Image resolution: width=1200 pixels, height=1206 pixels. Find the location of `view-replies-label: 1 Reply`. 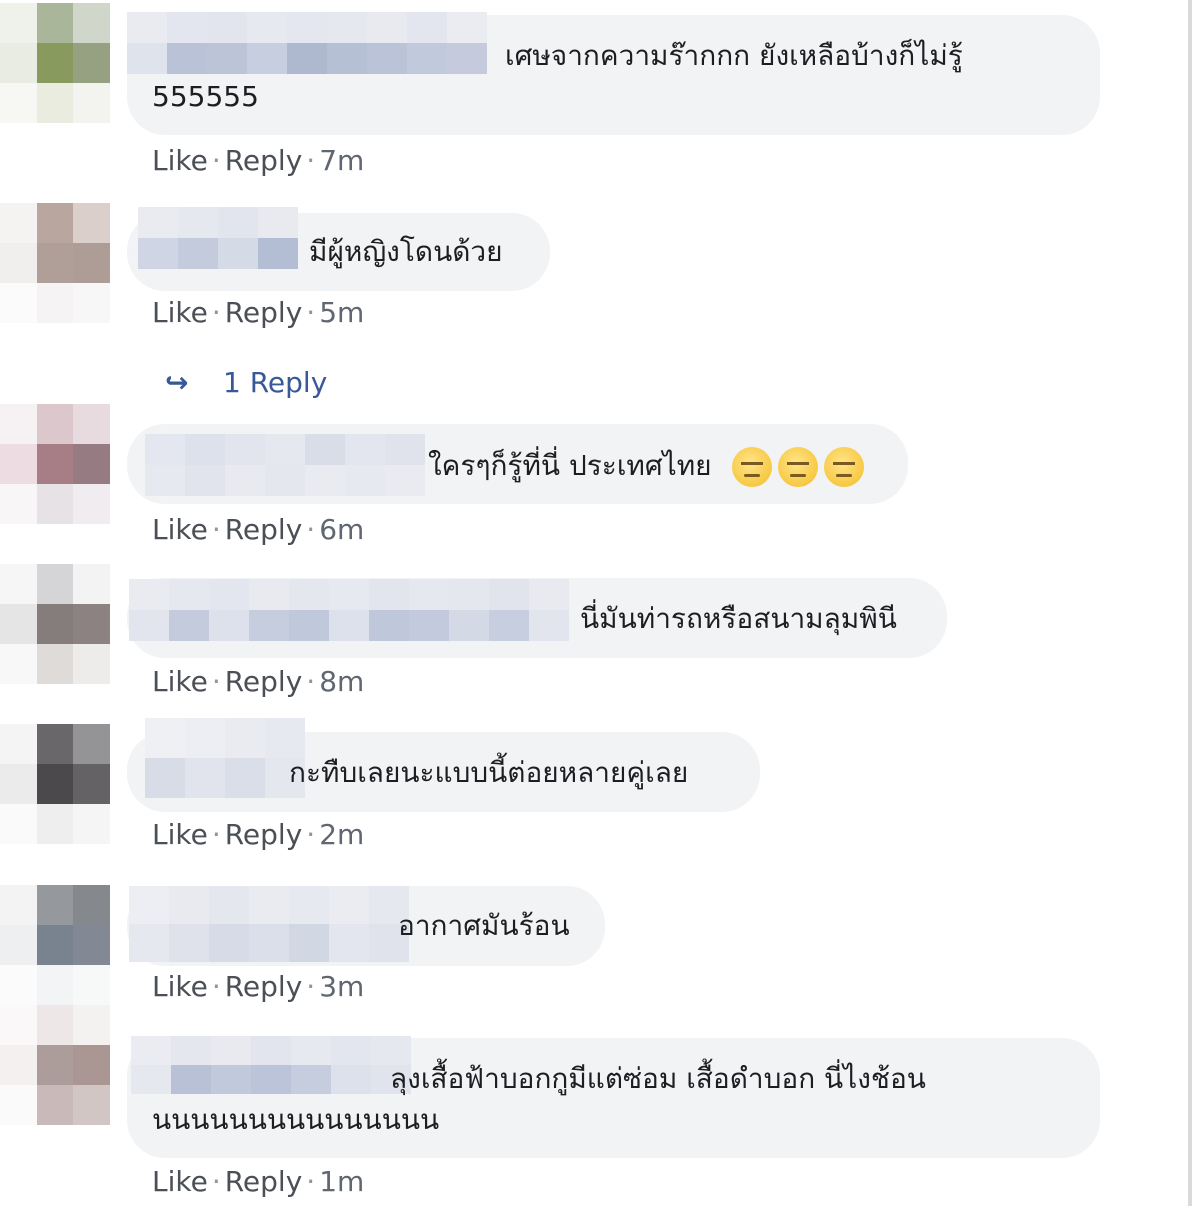

view-replies-label: 1 Reply is located at coordinates (275, 382).